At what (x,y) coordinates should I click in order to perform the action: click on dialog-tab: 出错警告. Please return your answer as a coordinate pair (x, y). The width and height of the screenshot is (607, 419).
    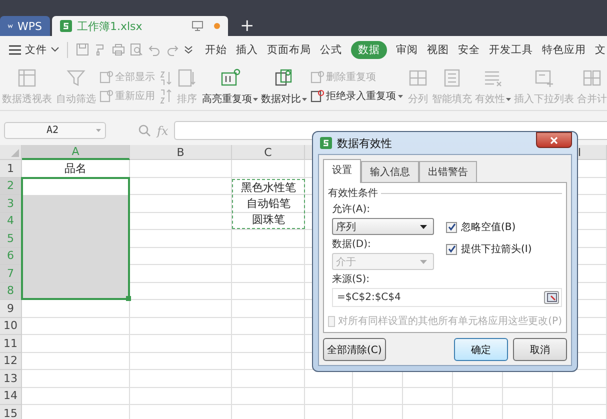
    Looking at the image, I should click on (448, 171).